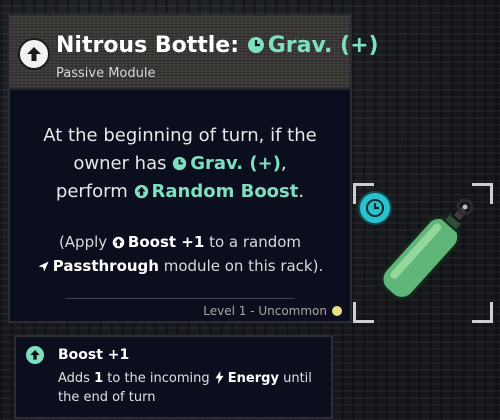  What do you see at coordinates (99, 378) in the screenshot?
I see `boost-amount: 1` at bounding box center [99, 378].